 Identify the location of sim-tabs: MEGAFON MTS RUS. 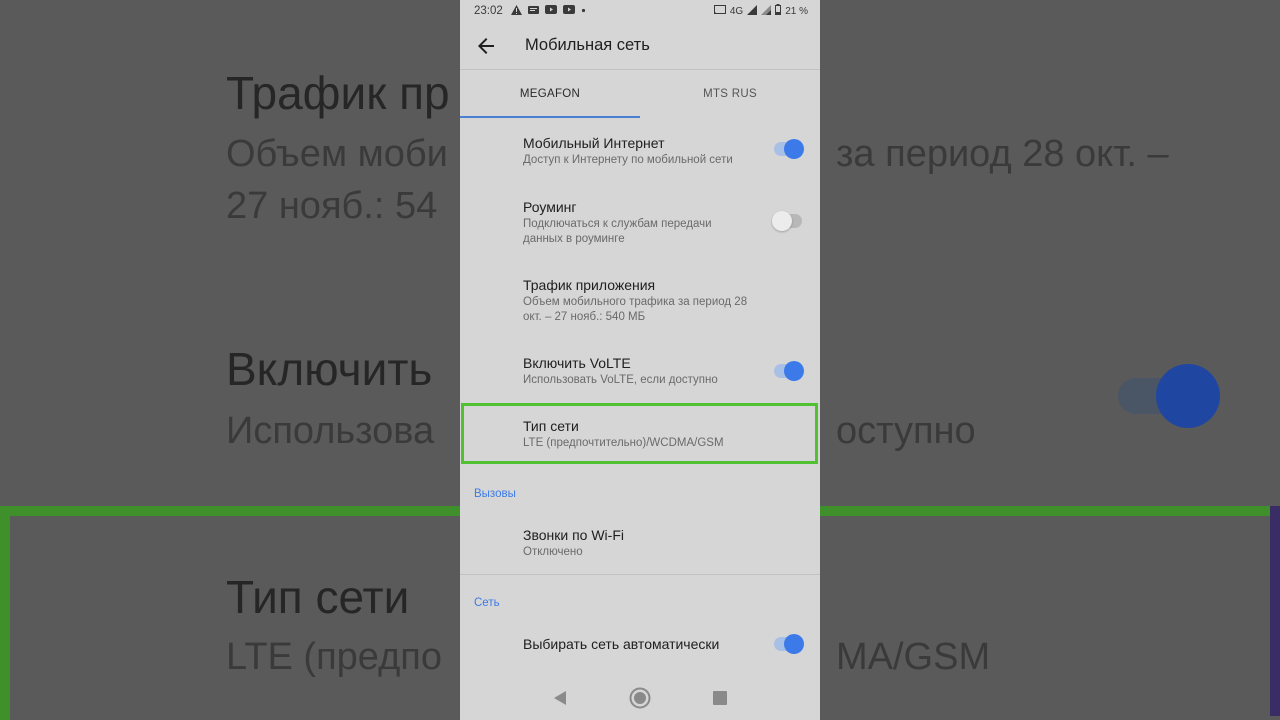
(640, 94).